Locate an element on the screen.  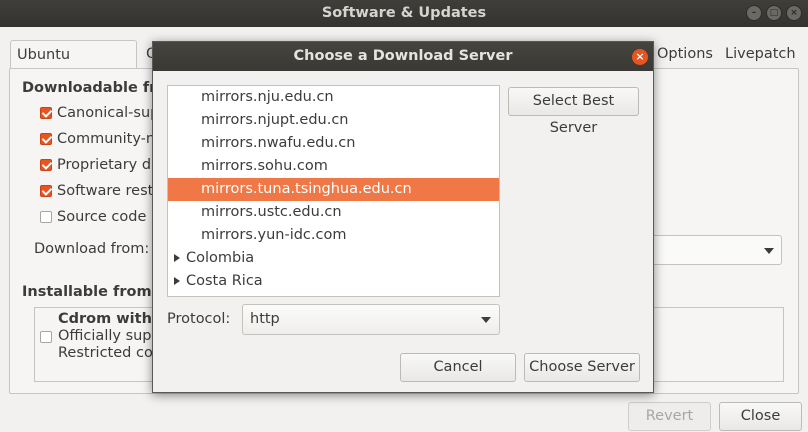
minimize-button: – is located at coordinates (754, 13).